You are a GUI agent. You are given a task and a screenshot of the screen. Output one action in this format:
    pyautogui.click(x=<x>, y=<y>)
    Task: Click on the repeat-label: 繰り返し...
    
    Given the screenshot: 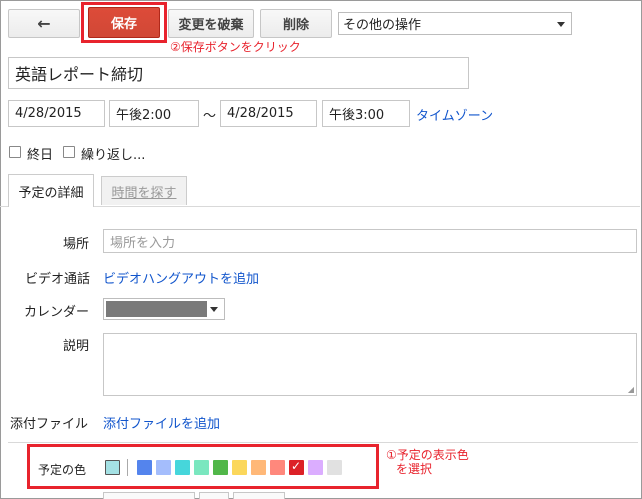 What is the action you would take?
    pyautogui.click(x=113, y=155)
    